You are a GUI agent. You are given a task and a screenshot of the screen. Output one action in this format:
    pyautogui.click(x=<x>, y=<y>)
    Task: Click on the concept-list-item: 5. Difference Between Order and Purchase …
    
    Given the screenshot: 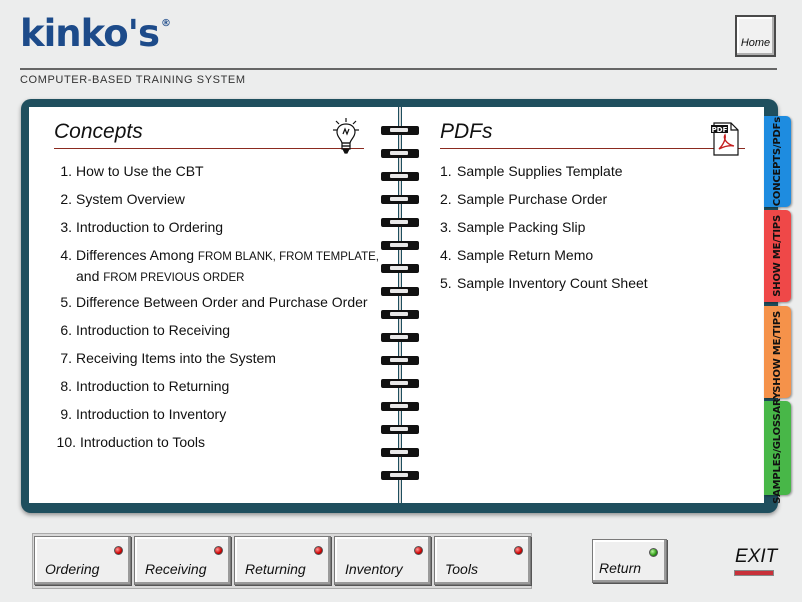 What is the action you would take?
    pyautogui.click(x=211, y=302)
    